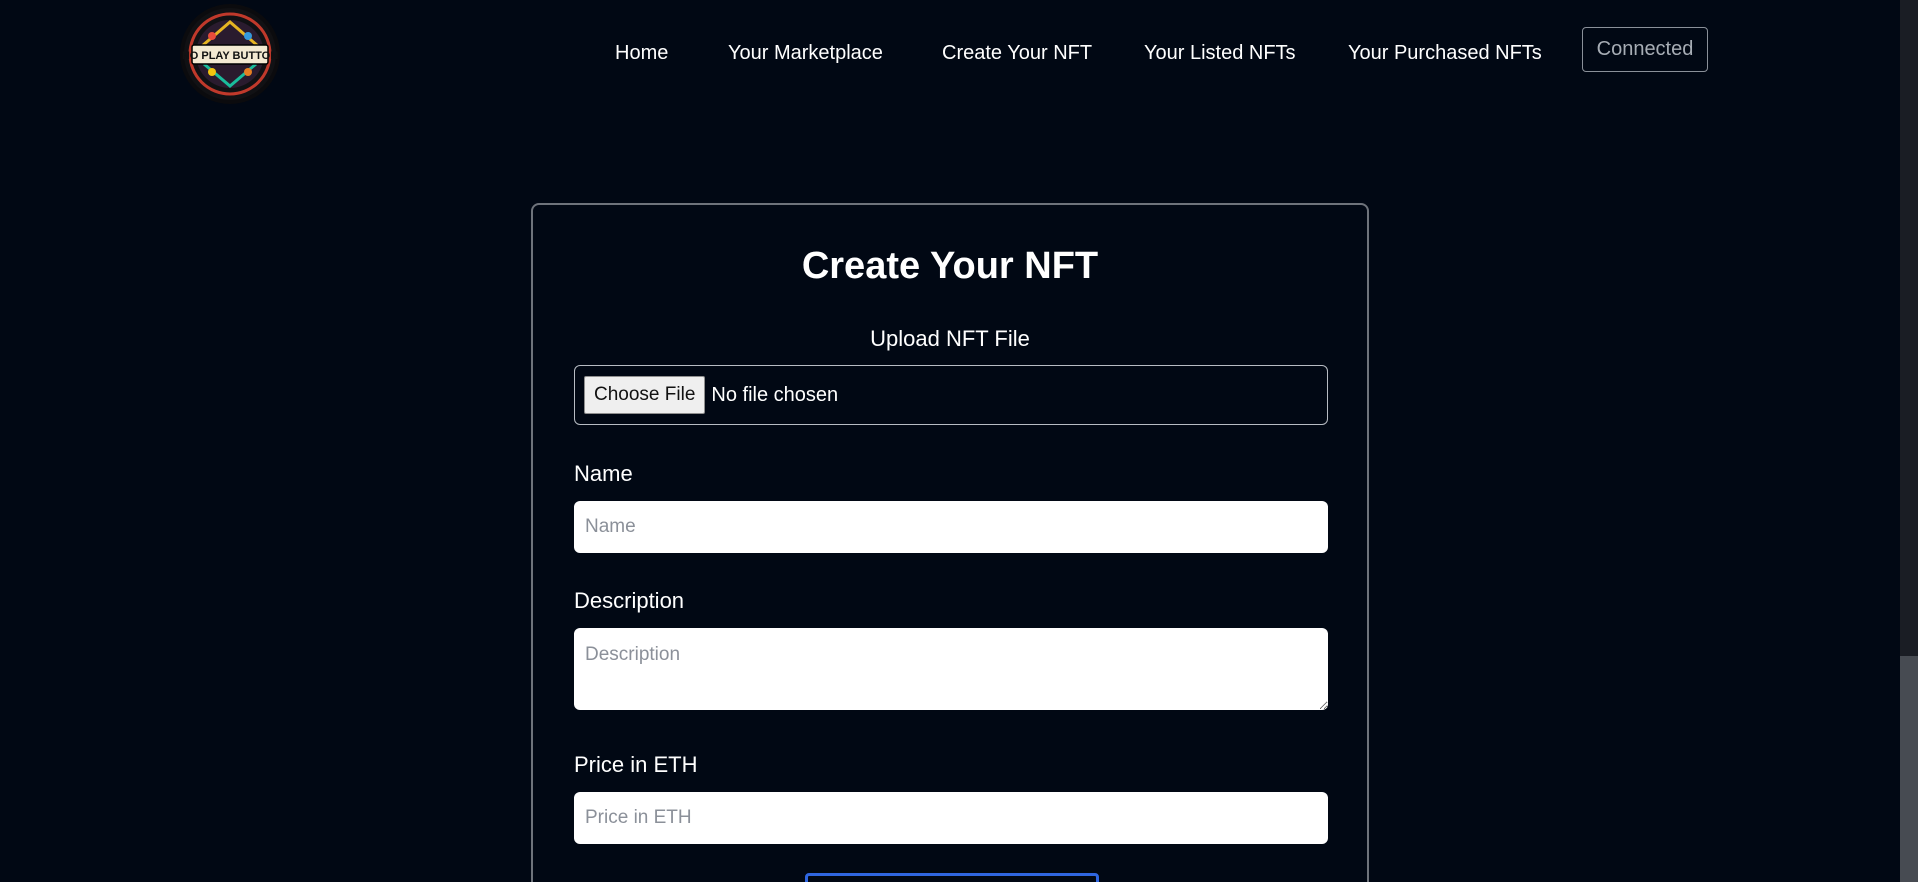 This screenshot has width=1918, height=882. What do you see at coordinates (952, 877) in the screenshot?
I see `create-nft-submit-button` at bounding box center [952, 877].